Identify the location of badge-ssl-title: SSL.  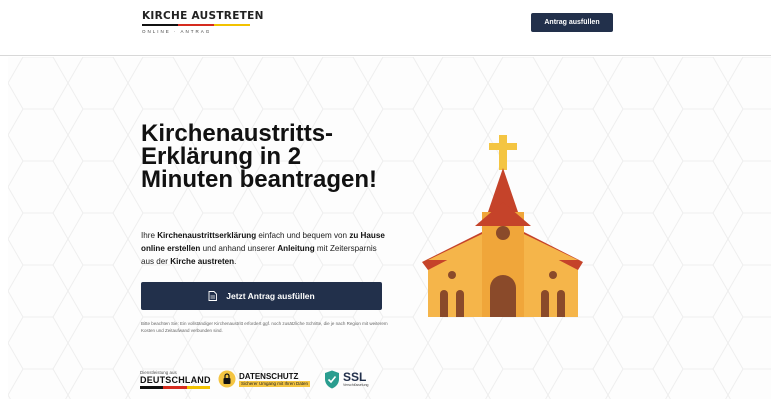
(355, 376).